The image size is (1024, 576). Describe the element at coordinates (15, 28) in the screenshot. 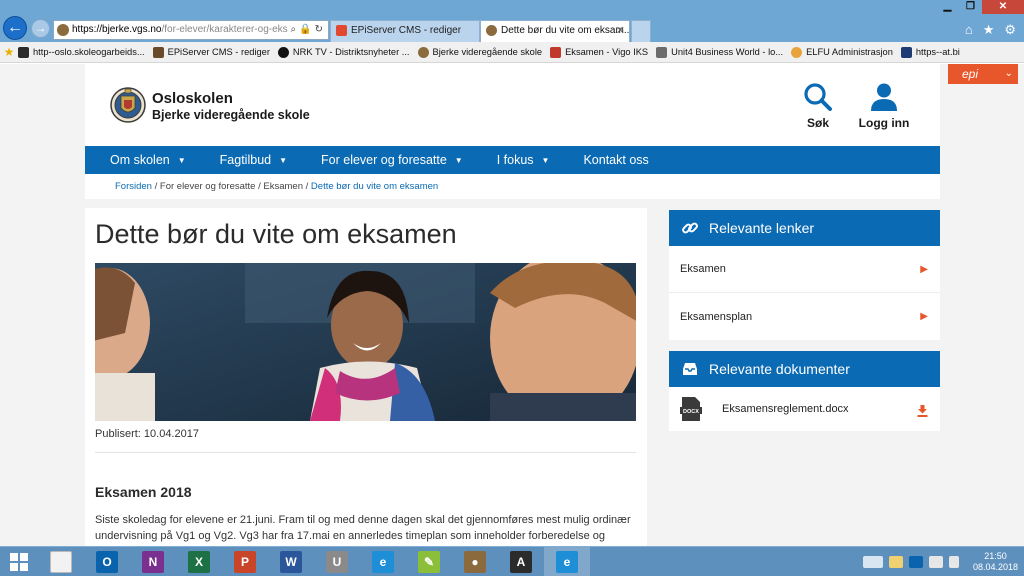

I see `back-button: ←` at that location.